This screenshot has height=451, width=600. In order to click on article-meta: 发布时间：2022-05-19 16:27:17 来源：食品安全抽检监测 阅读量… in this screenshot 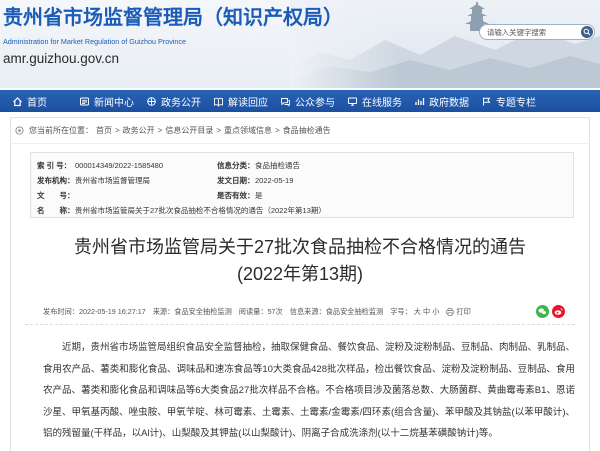, I will do `click(275, 312)`.